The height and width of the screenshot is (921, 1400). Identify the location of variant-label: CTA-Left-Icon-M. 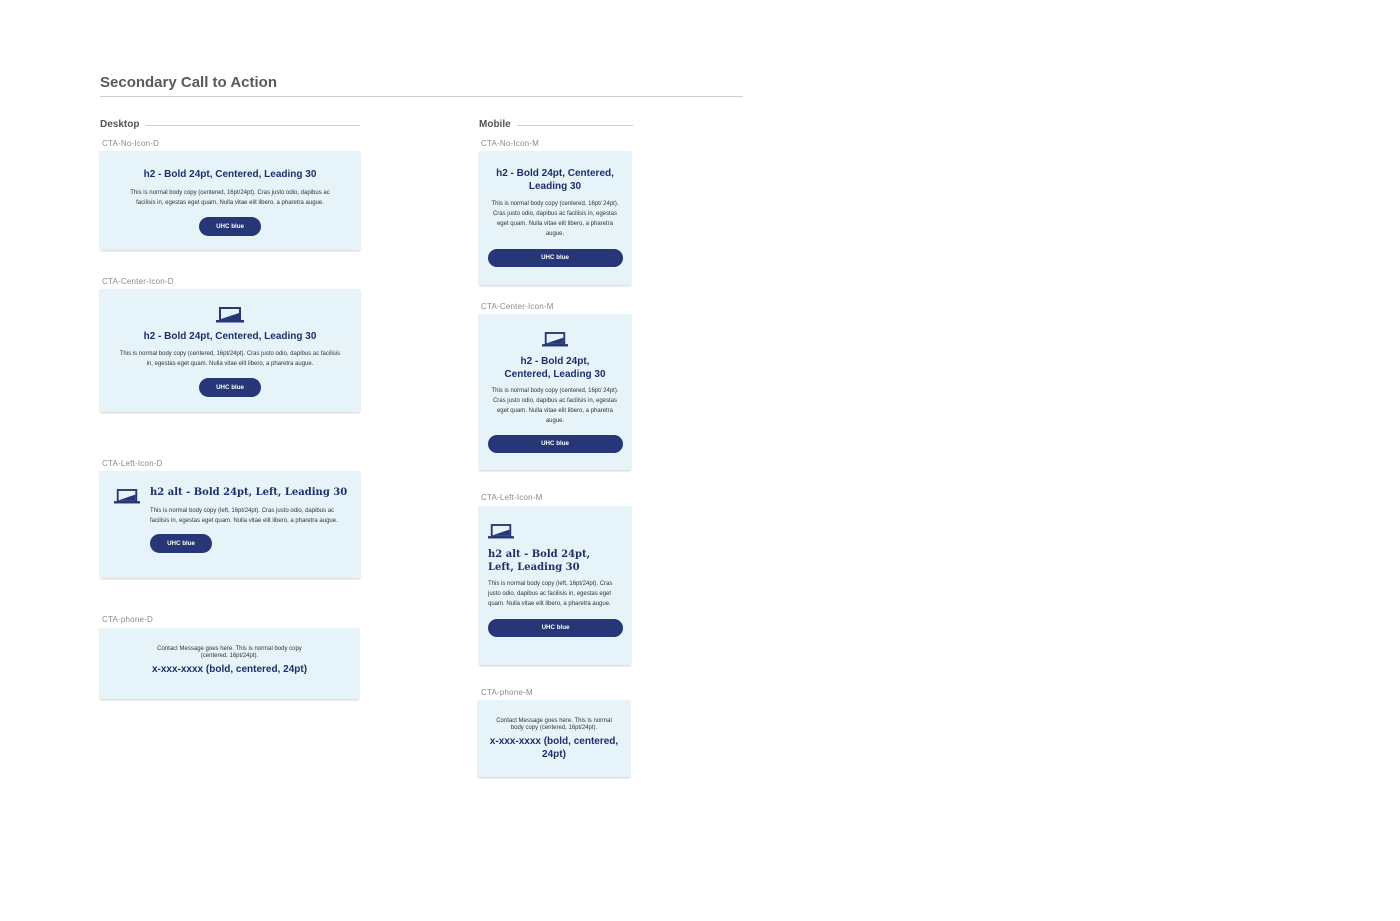
(512, 497).